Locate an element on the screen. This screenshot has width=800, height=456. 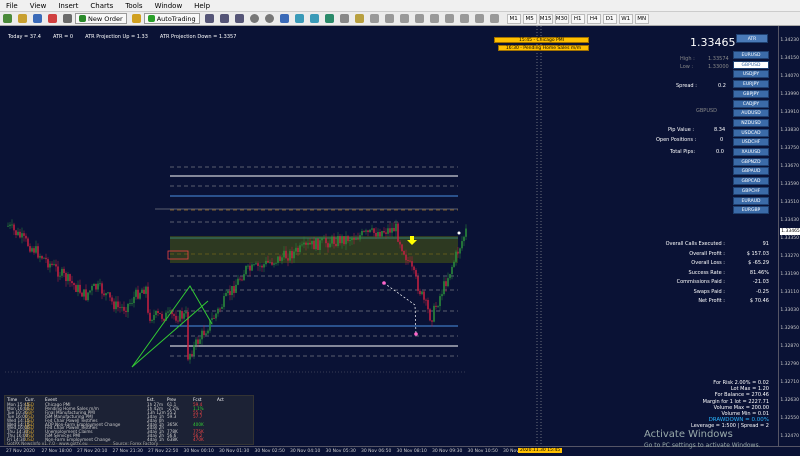
period-button is located at coordinates (344, 19).